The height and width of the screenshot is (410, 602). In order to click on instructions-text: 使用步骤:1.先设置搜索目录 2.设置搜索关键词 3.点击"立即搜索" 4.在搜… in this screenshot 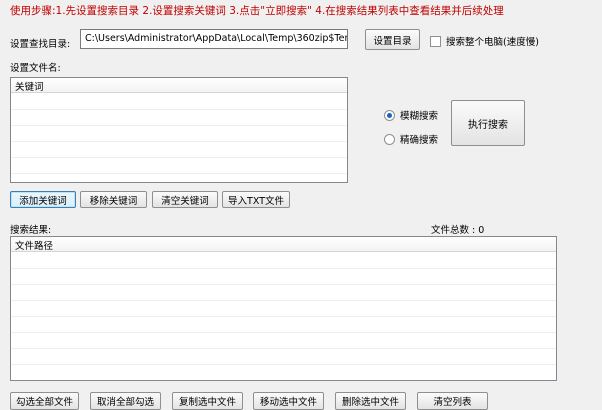, I will do `click(257, 11)`.